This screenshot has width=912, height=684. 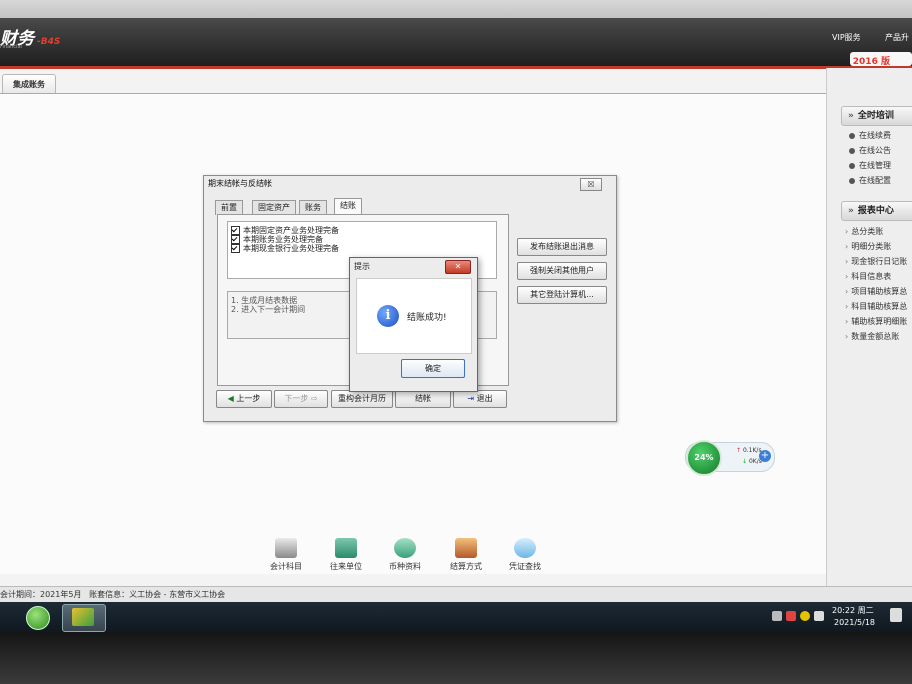 I want to click on report-item: › 项目辅助核算总, so click(x=876, y=291).